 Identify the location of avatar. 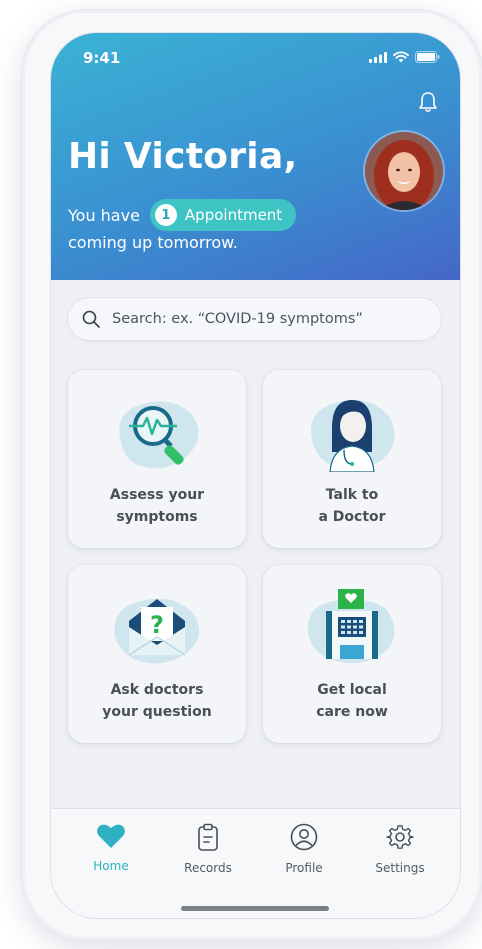
(404, 171).